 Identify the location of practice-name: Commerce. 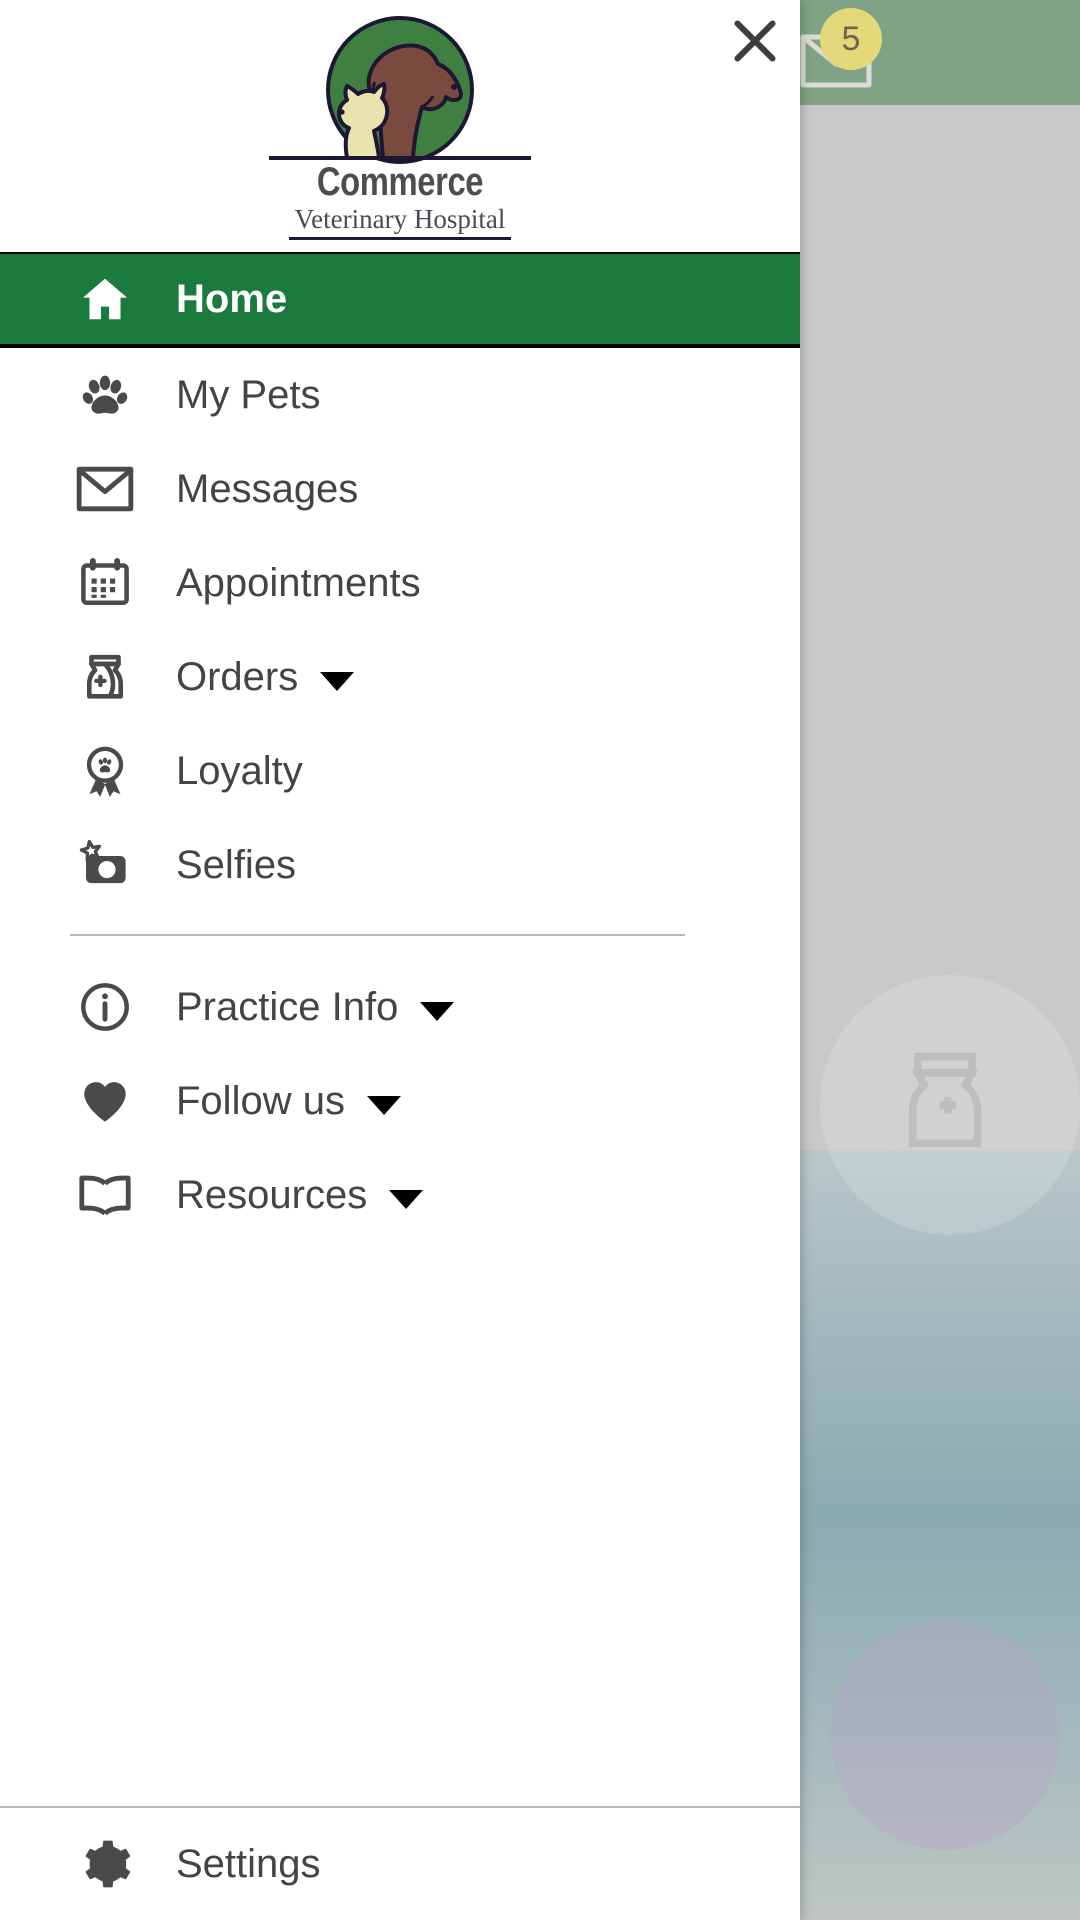
(400, 182).